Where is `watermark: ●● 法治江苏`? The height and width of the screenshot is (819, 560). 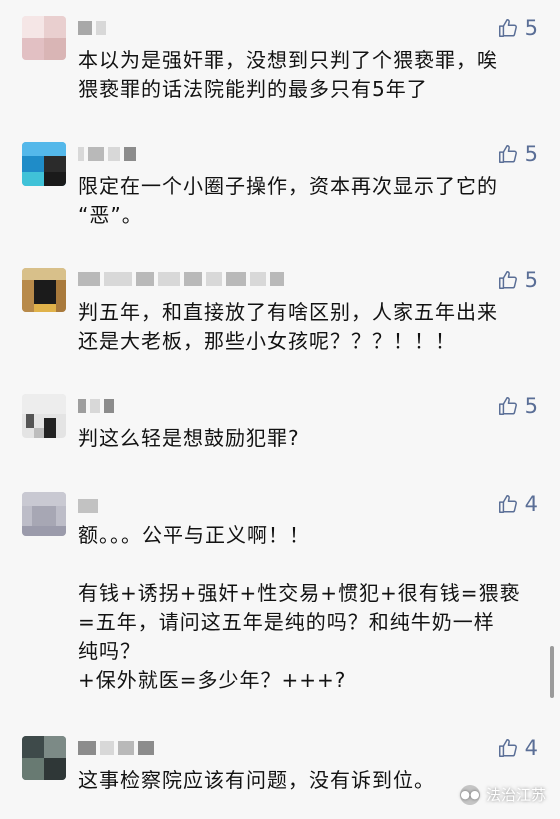 watermark: ●● 法治江苏 is located at coordinates (502, 794).